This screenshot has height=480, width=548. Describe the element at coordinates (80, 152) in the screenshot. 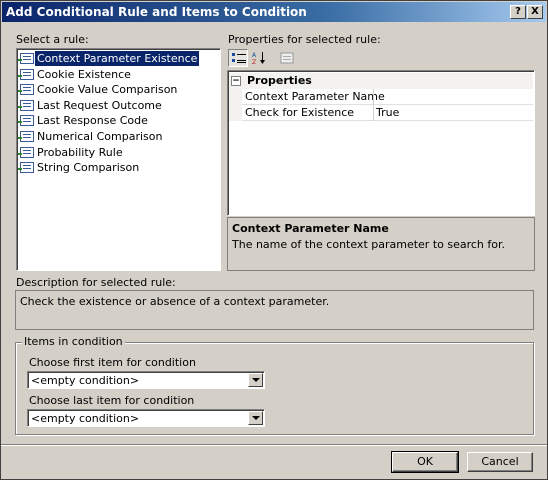

I see `rule-item-label: Probability Rule` at that location.